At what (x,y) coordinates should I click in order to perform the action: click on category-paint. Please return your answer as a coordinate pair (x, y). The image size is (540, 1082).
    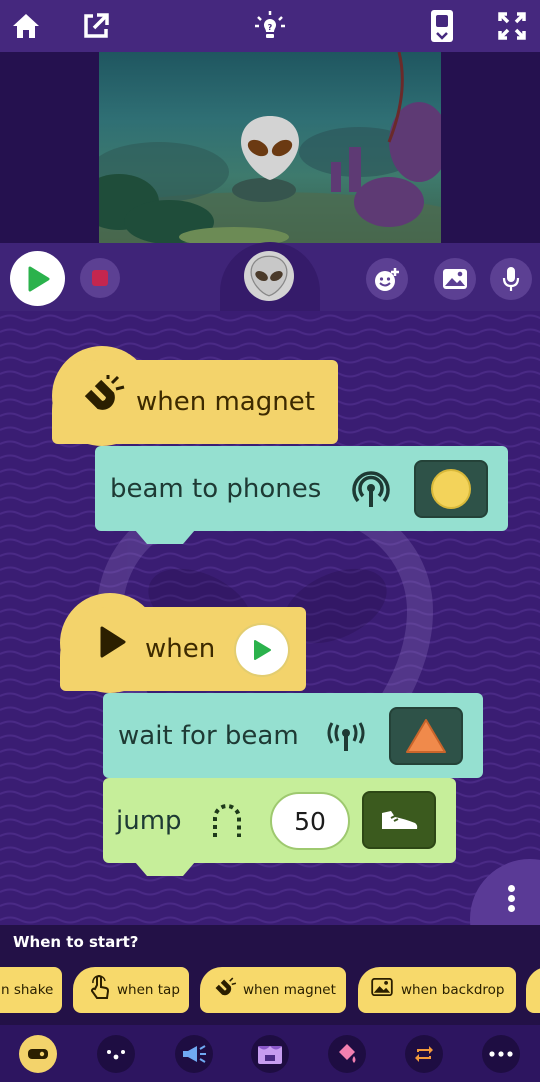
    Looking at the image, I should click on (347, 1054).